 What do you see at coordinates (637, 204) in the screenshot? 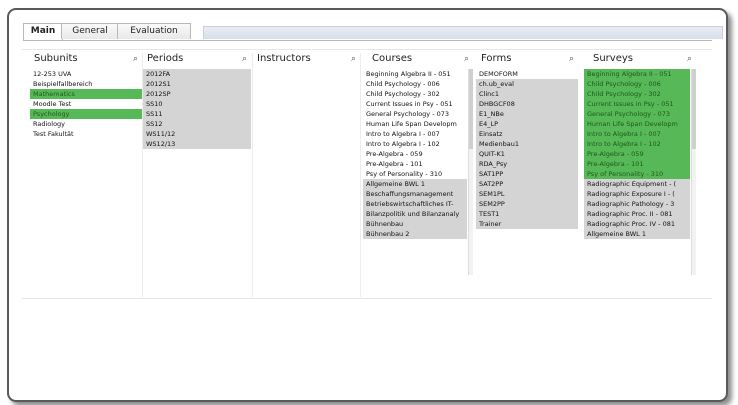
I see `listbox-item: Radiographic Pathology - 3` at bounding box center [637, 204].